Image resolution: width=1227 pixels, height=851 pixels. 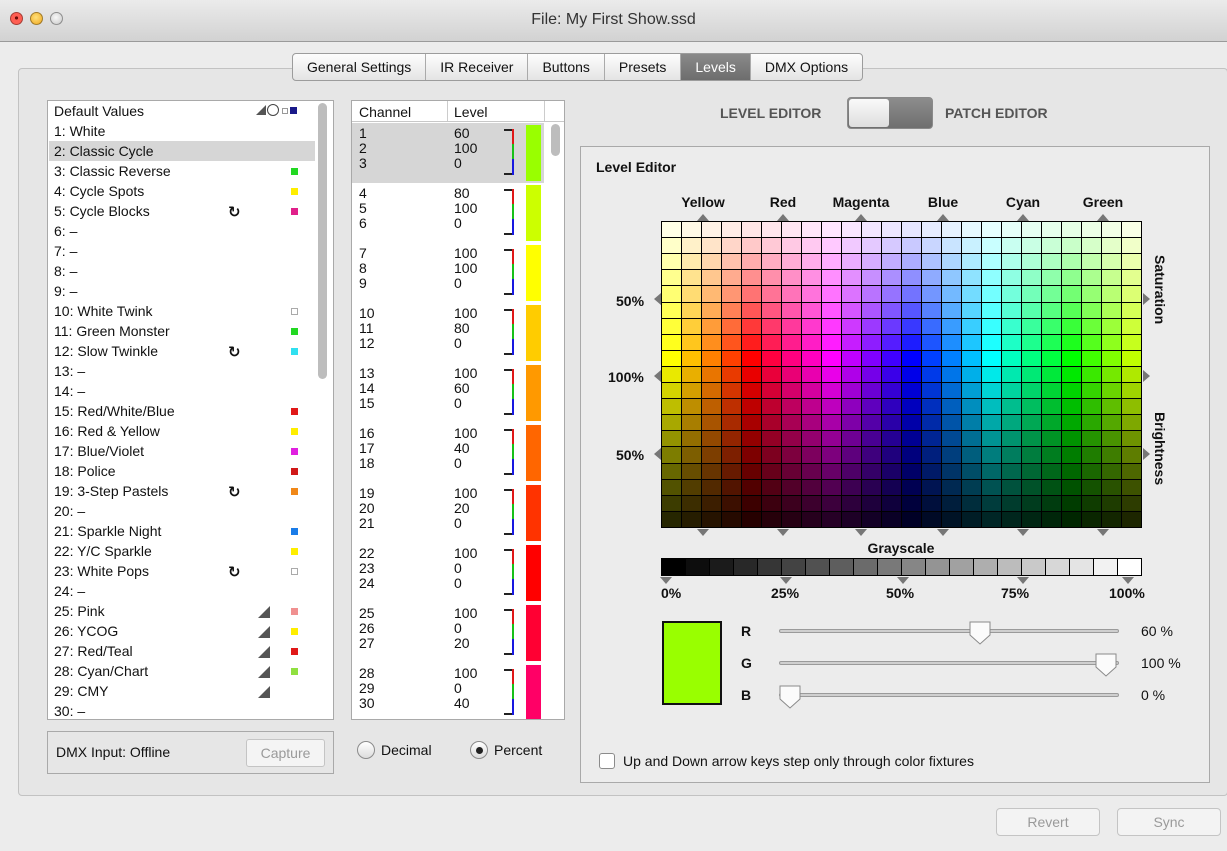 I want to click on preset-item: 28: Cyan/Chart, so click(x=101, y=671).